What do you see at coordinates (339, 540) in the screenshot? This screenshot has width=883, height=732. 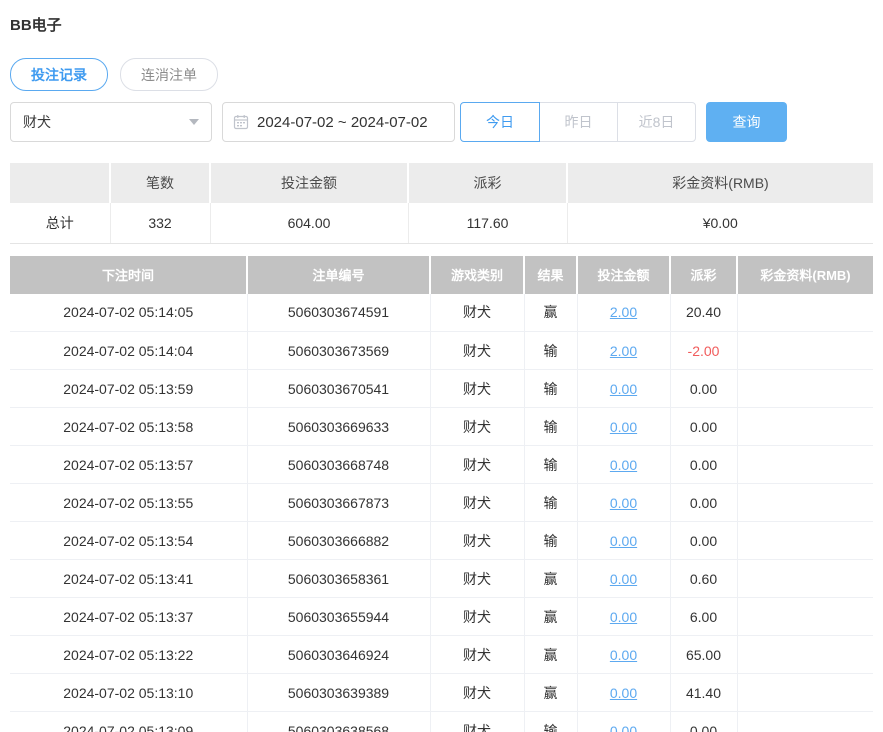 I see `order-id-cell: 5060303666882` at bounding box center [339, 540].